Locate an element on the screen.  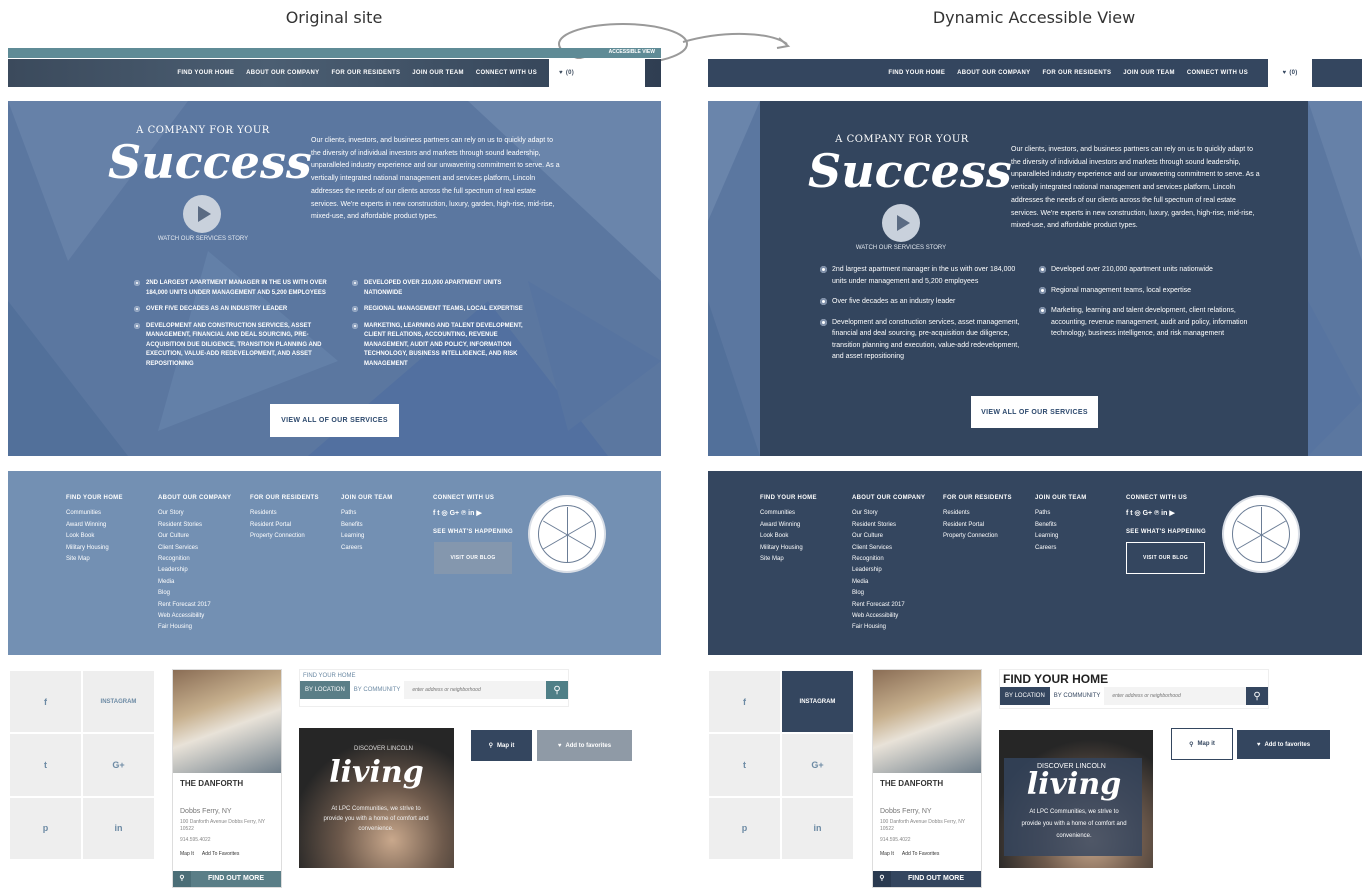
footer-link: Benefits is located at coordinates (367, 525).